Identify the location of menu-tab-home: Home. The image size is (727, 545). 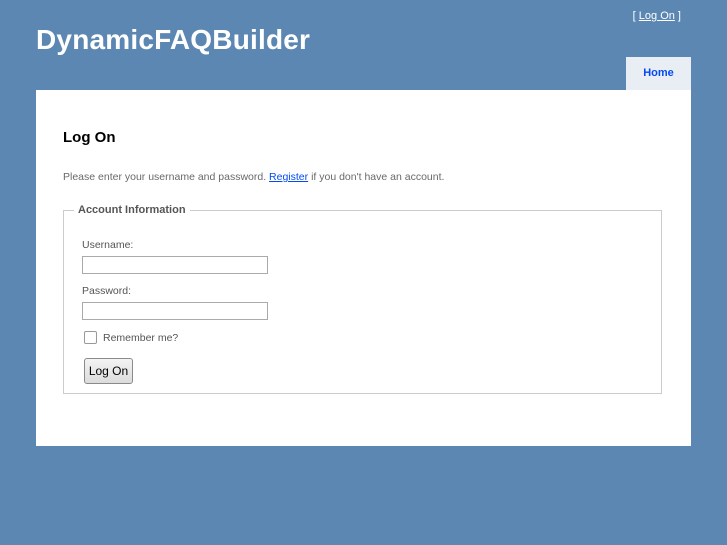
(658, 73).